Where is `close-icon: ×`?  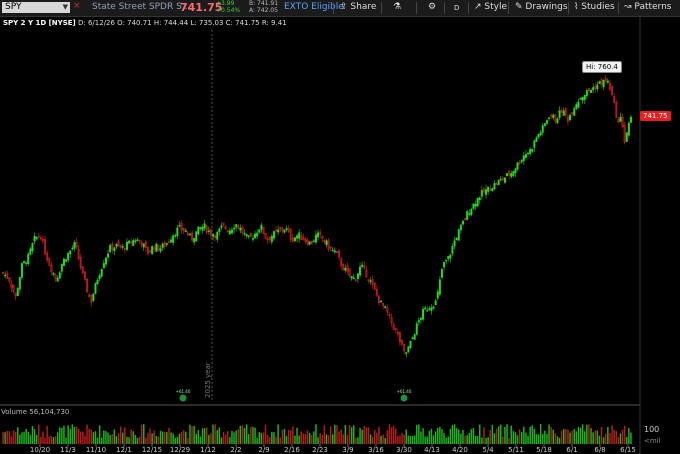
close-icon: × is located at coordinates (77, 6).